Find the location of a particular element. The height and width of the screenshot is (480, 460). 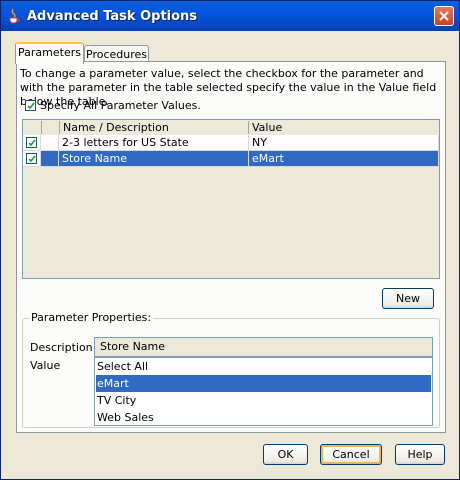

row-name-cell: 2-3 letters for US State is located at coordinates (154, 143).